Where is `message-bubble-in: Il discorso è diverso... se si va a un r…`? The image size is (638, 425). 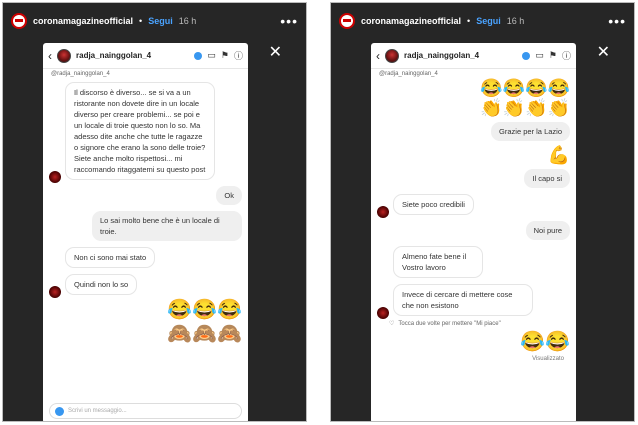
message-bubble-in: Il discorso è diverso... se si va a un r… is located at coordinates (140, 131).